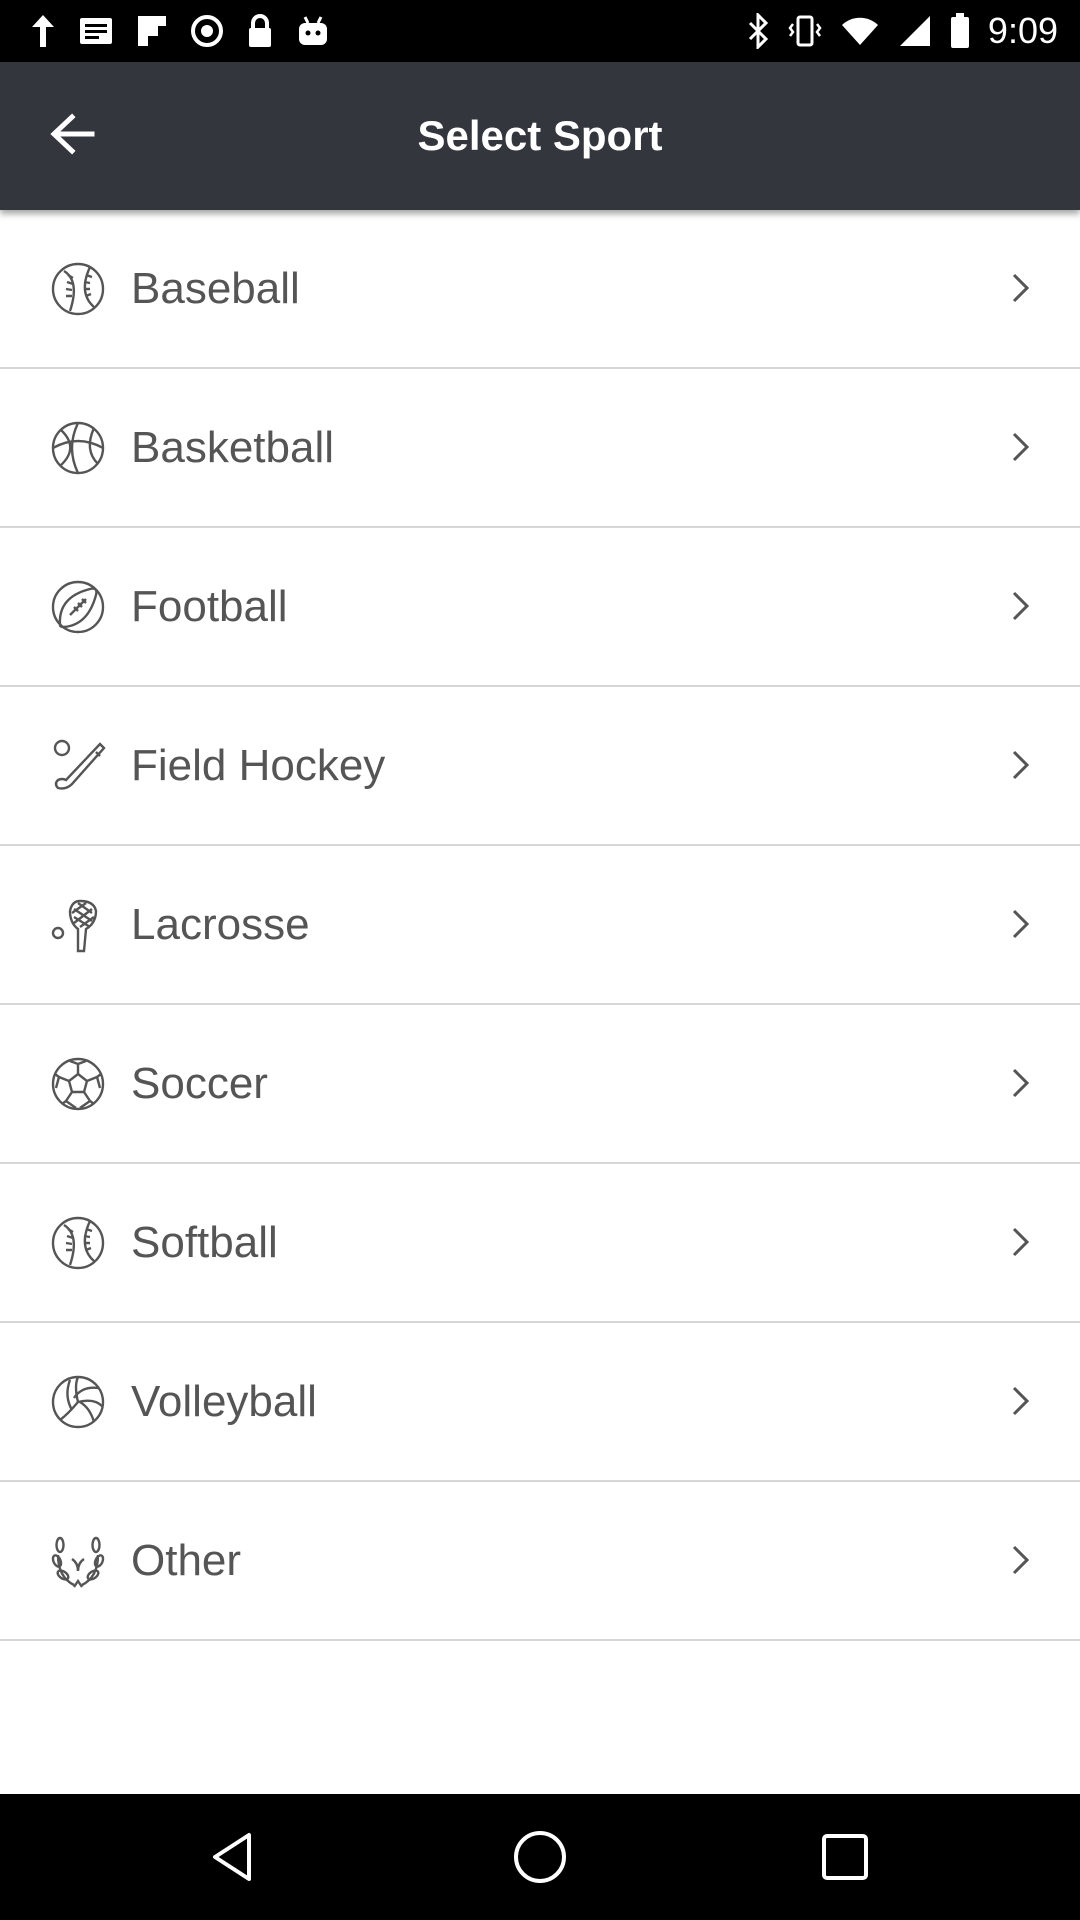  Describe the element at coordinates (224, 1401) in the screenshot. I see `sport-item-label: Volleyball` at that location.